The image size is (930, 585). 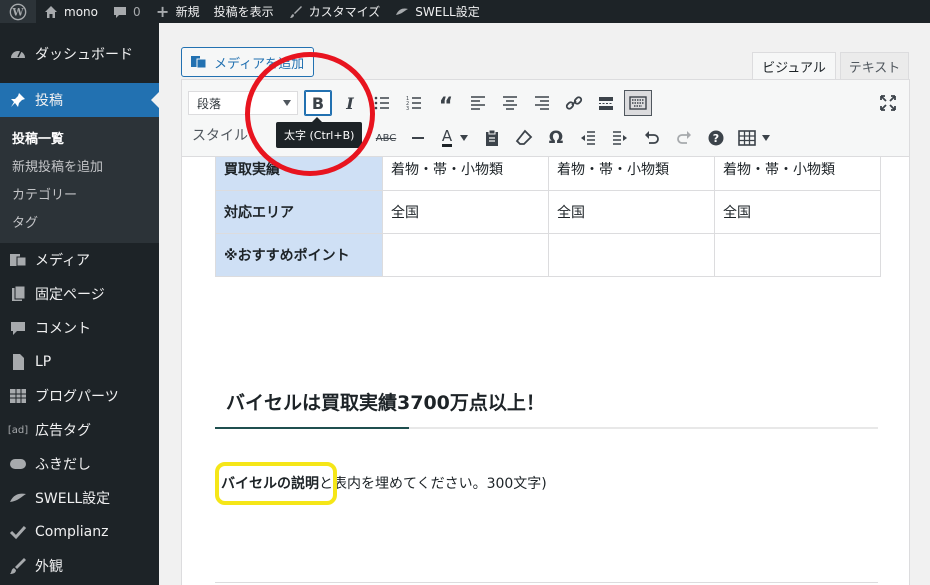 I want to click on horizontal-line-icon, so click(x=418, y=138).